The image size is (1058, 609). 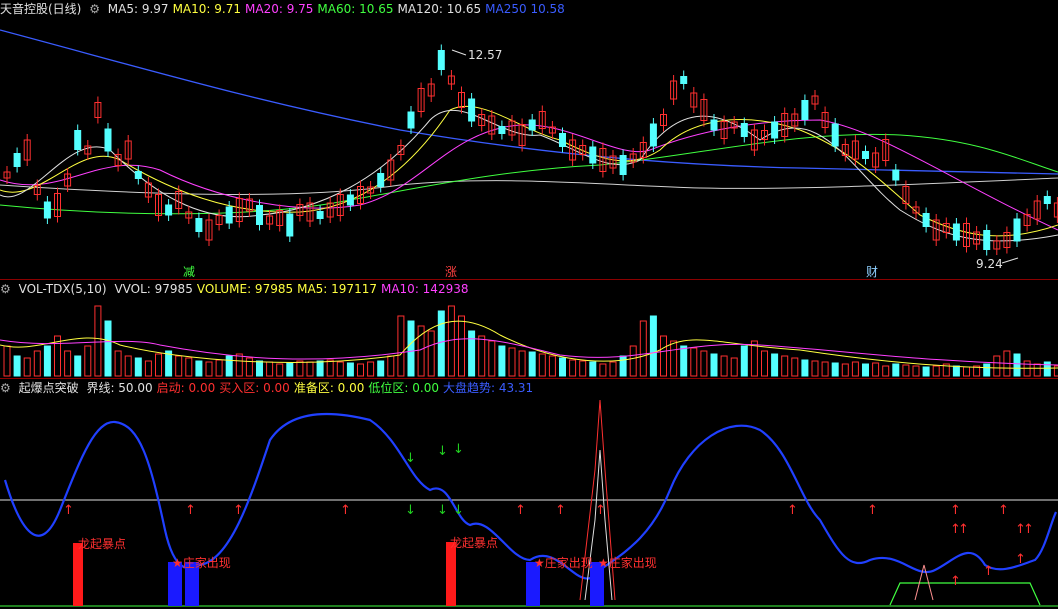 What do you see at coordinates (451, 271) in the screenshot?
I see `event-mark: 涨` at bounding box center [451, 271].